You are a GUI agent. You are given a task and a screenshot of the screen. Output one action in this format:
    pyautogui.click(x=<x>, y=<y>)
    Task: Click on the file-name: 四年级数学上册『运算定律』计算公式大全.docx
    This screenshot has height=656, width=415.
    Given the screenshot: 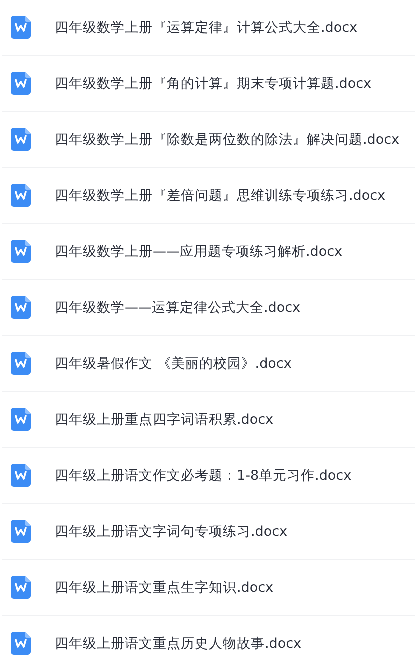 What is the action you would take?
    pyautogui.click(x=206, y=27)
    